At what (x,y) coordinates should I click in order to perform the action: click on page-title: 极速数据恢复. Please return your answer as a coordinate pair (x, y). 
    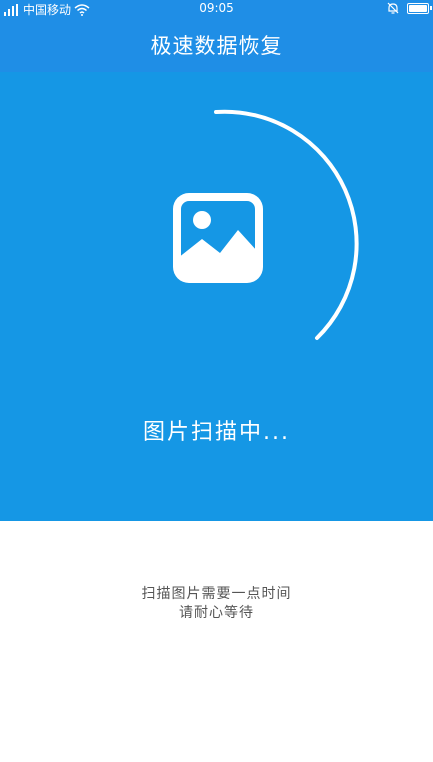
    Looking at the image, I should click on (216, 46).